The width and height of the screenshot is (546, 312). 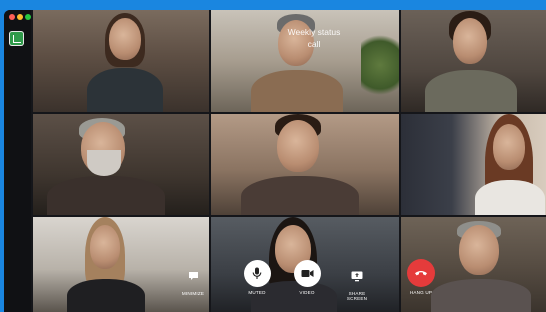 What do you see at coordinates (193, 293) in the screenshot?
I see `minimize-label: MINIMIZE` at bounding box center [193, 293].